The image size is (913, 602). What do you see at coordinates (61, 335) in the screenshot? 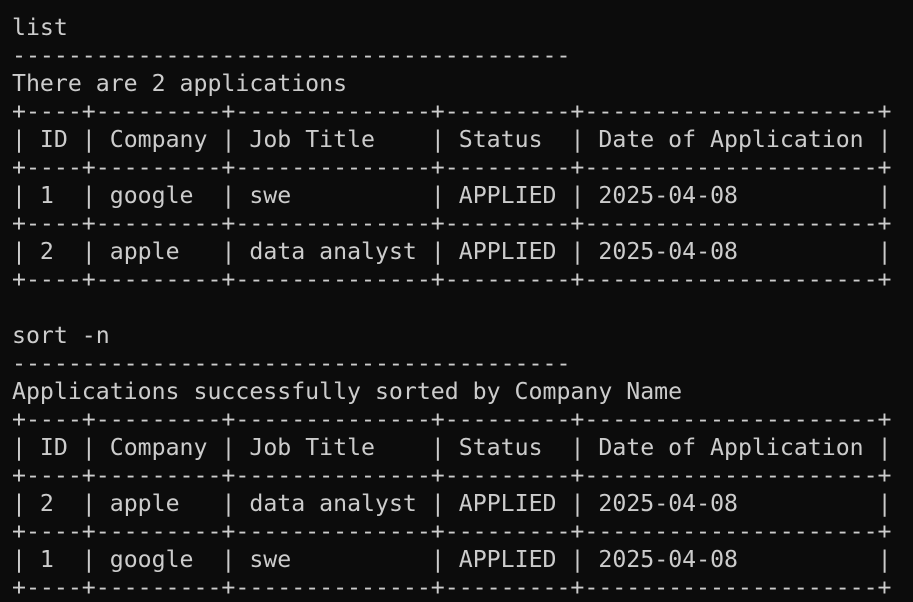
I see `command-line: sort -n` at bounding box center [61, 335].